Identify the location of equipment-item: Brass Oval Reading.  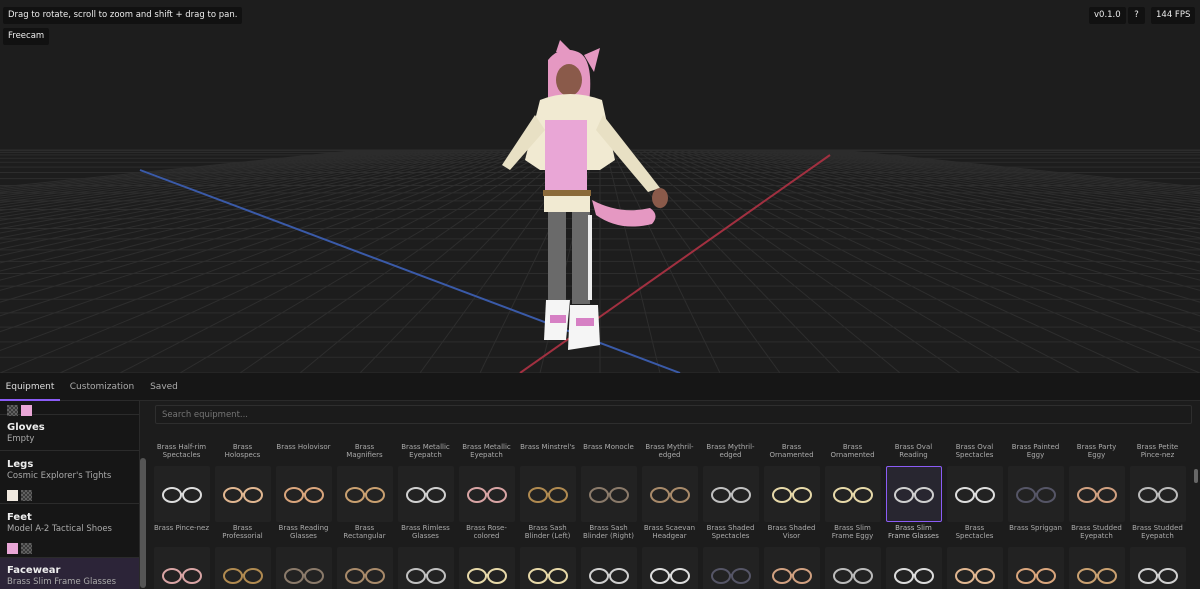
(913, 452).